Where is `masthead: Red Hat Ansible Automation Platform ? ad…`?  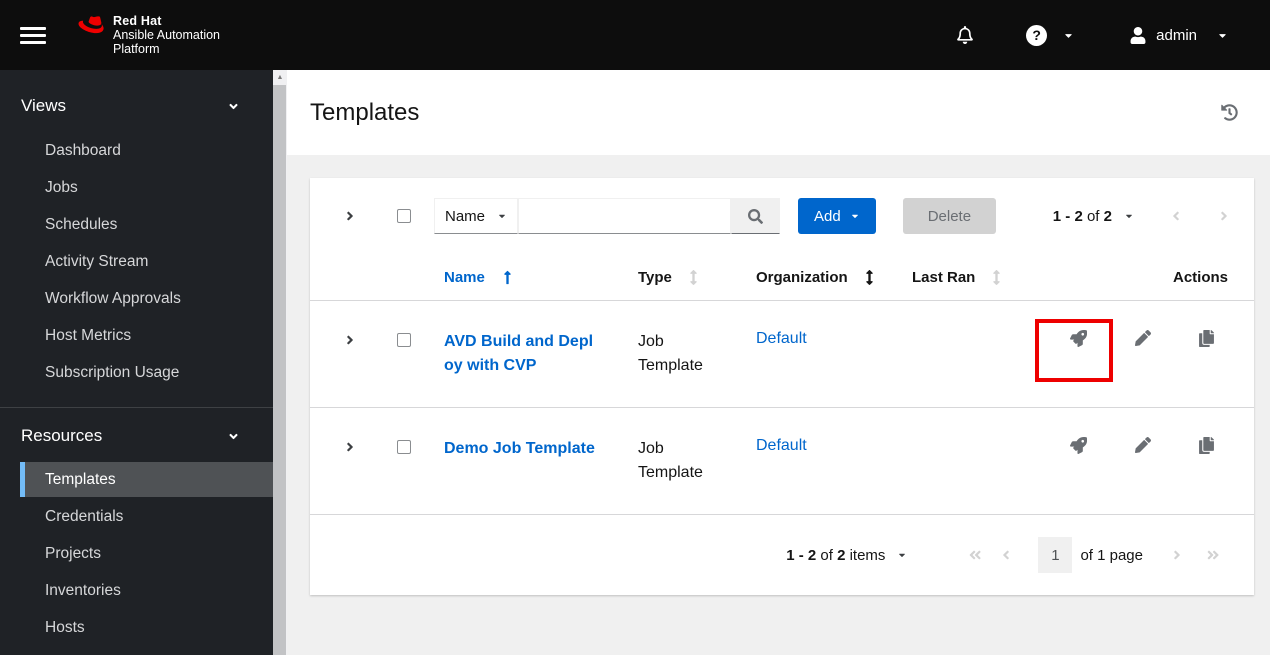 masthead: Red Hat Ansible Automation Platform ? ad… is located at coordinates (635, 35).